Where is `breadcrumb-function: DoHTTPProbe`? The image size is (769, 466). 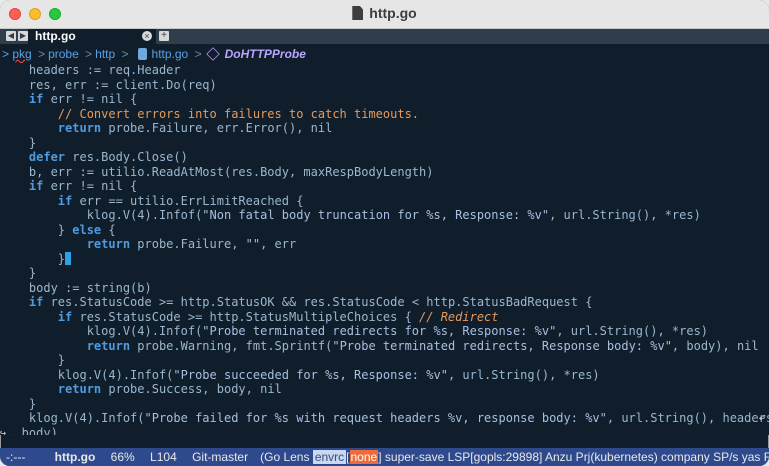 breadcrumb-function: DoHTTPProbe is located at coordinates (265, 54).